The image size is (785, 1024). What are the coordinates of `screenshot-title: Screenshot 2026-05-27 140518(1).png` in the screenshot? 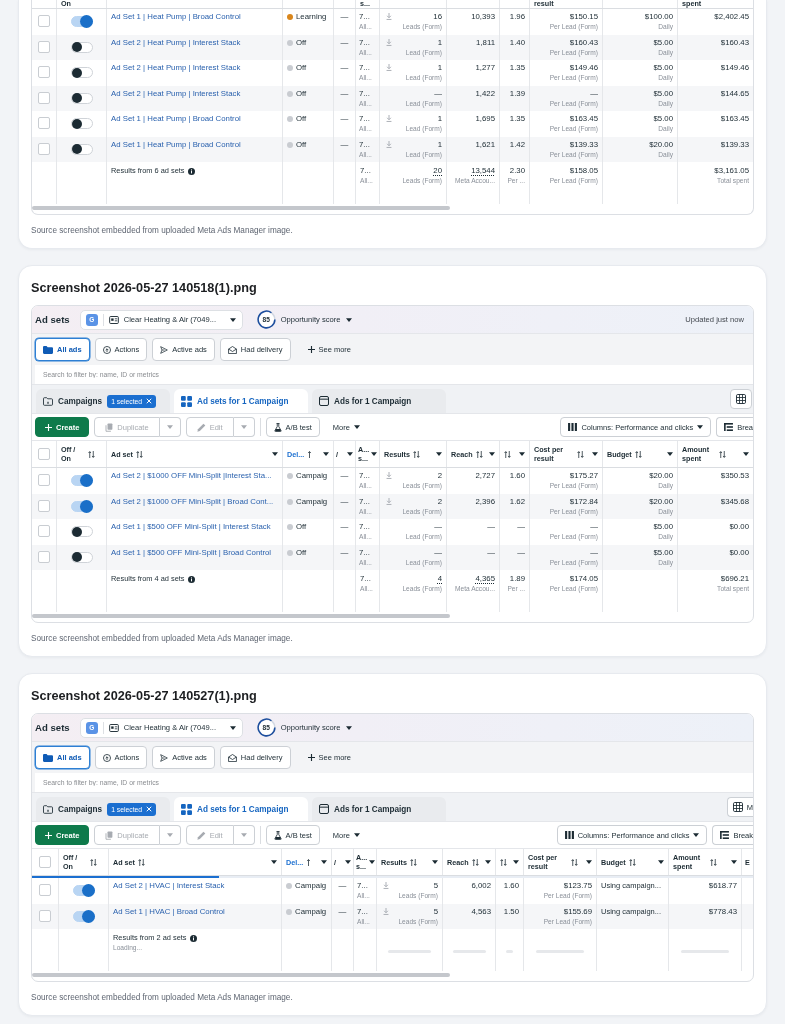 It's located at (144, 288).